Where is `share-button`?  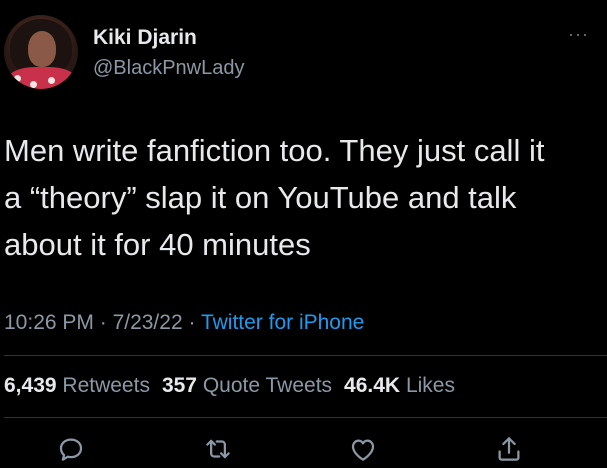
share-button is located at coordinates (511, 451).